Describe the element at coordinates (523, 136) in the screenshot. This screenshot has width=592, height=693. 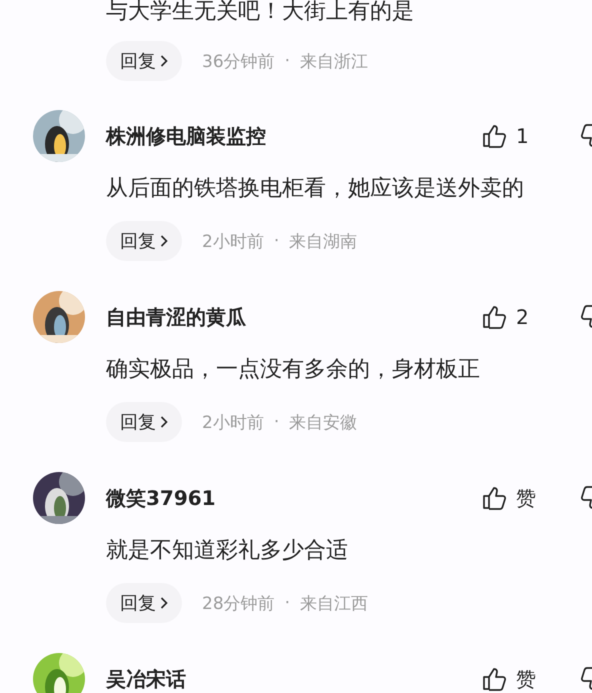
I see `like-count: 1` at that location.